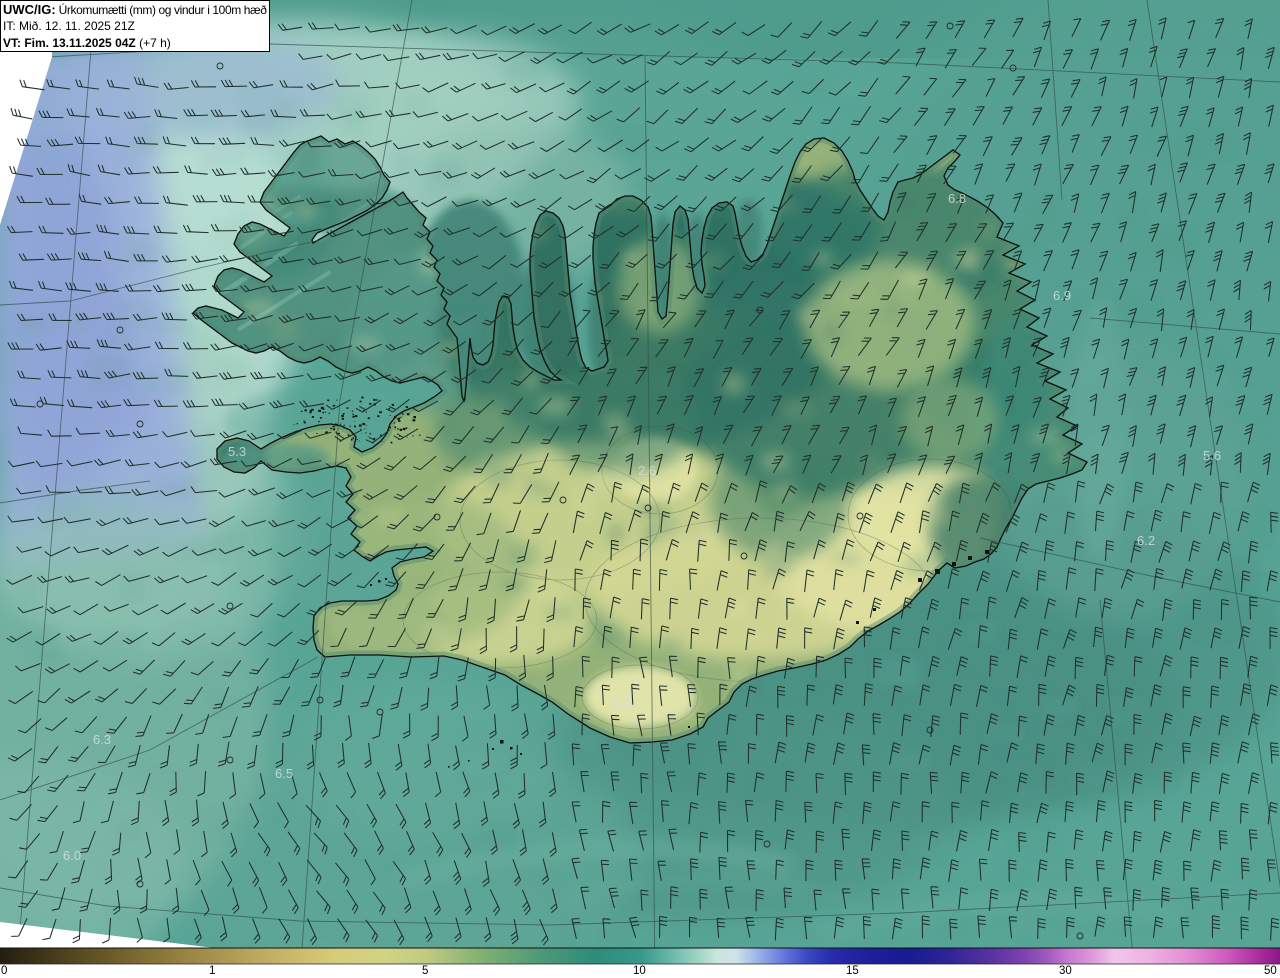 This screenshot has height=978, width=1280. I want to click on svg-text: 6.9, so click(1062, 295).